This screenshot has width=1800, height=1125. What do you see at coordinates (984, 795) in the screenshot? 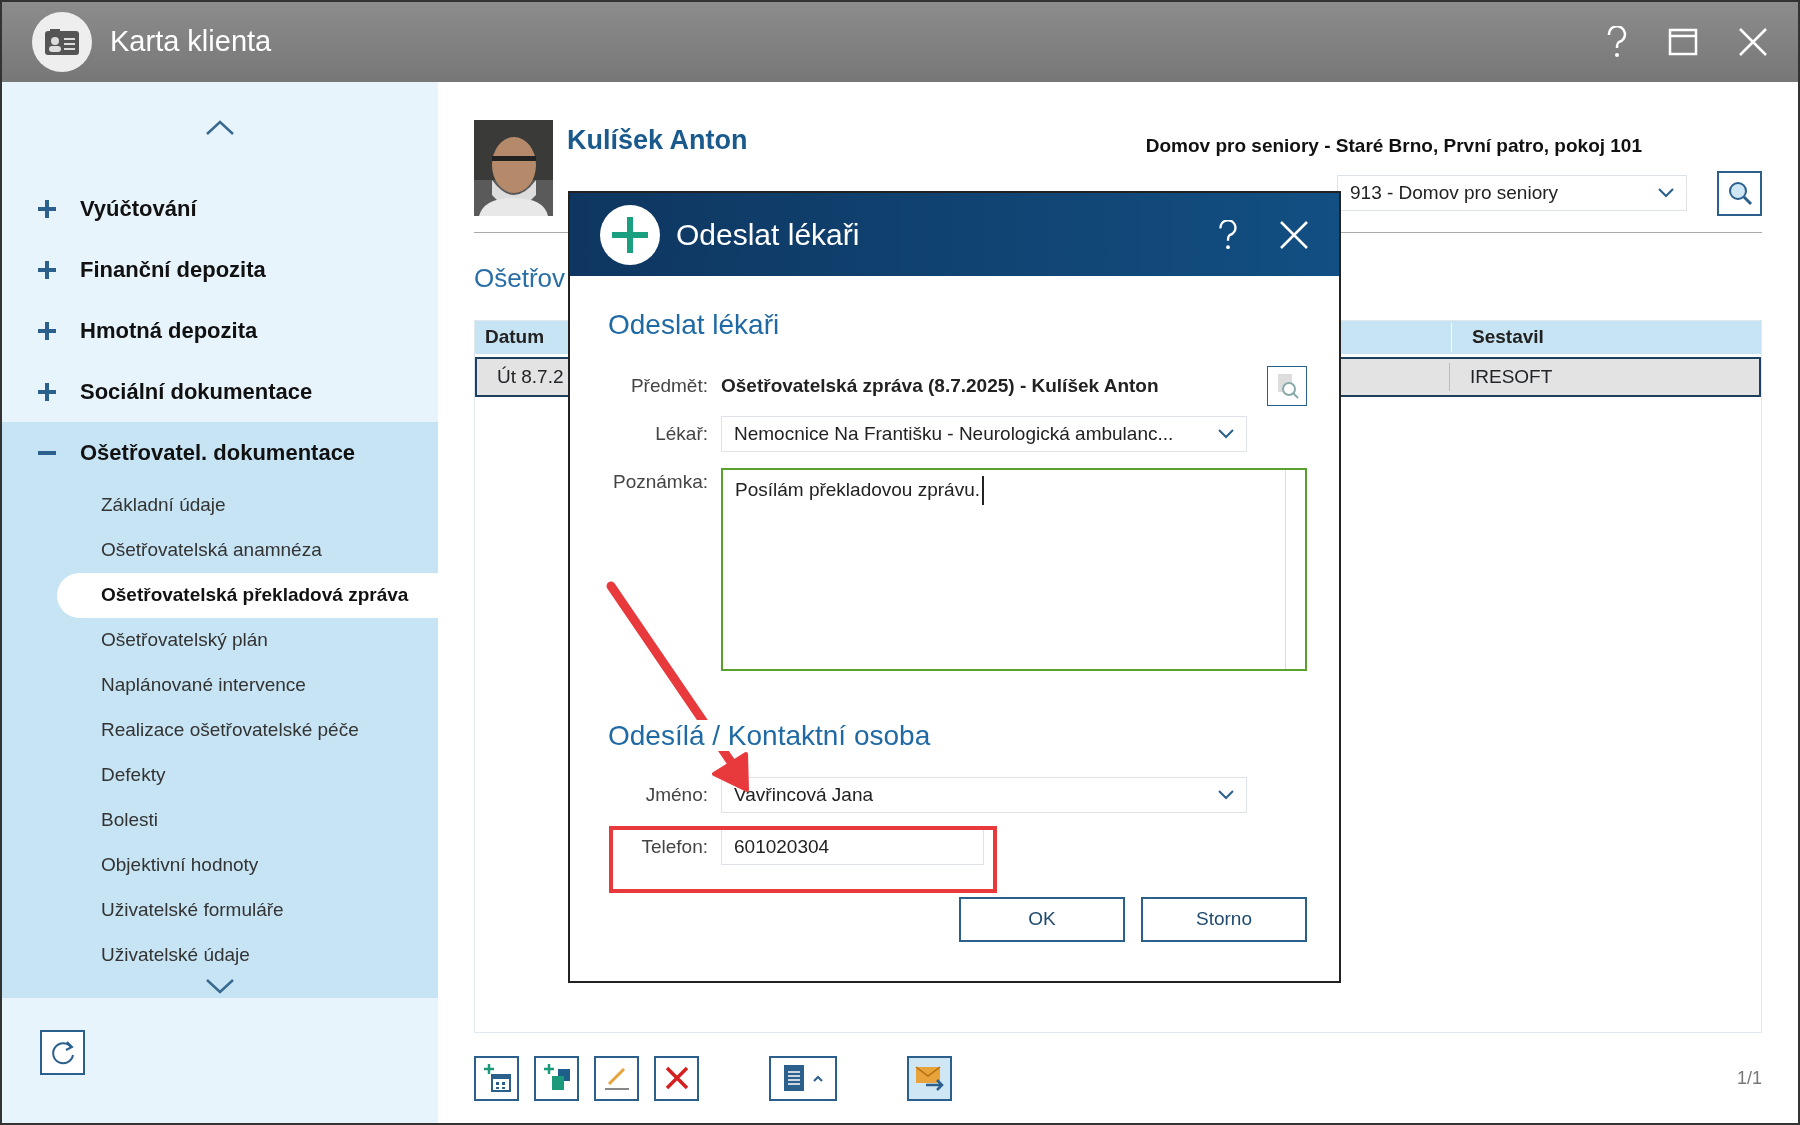
I see `dropdown-field: Vavřincová Jana` at bounding box center [984, 795].